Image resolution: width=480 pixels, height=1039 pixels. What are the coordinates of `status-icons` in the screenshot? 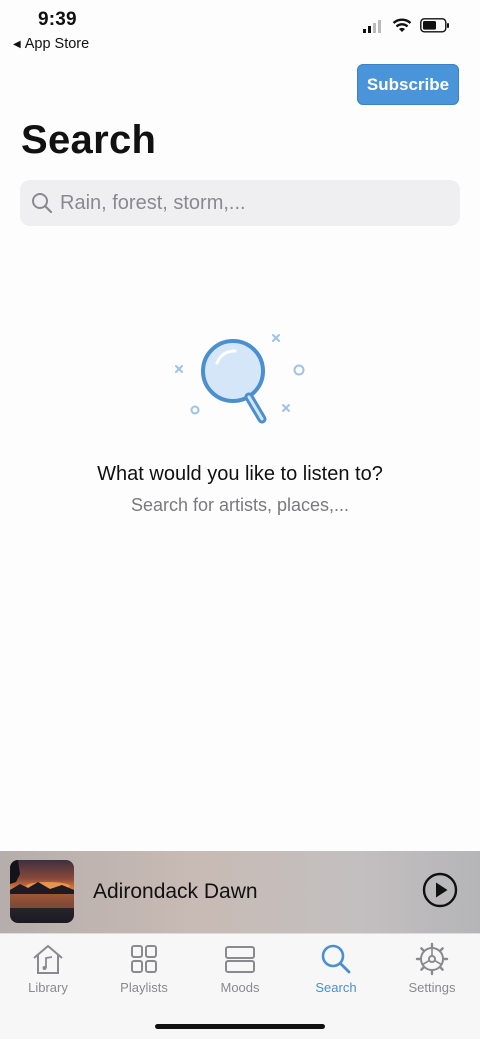 It's located at (406, 25).